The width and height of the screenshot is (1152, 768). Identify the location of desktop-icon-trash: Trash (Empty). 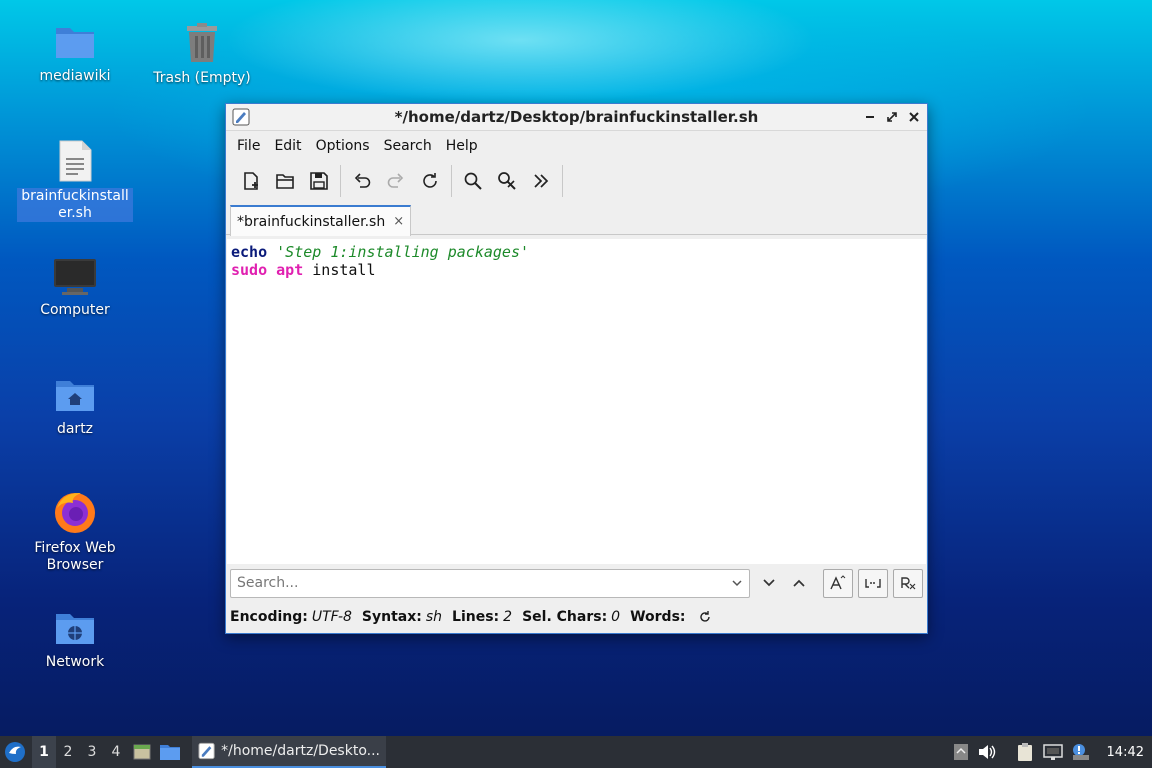
(202, 54).